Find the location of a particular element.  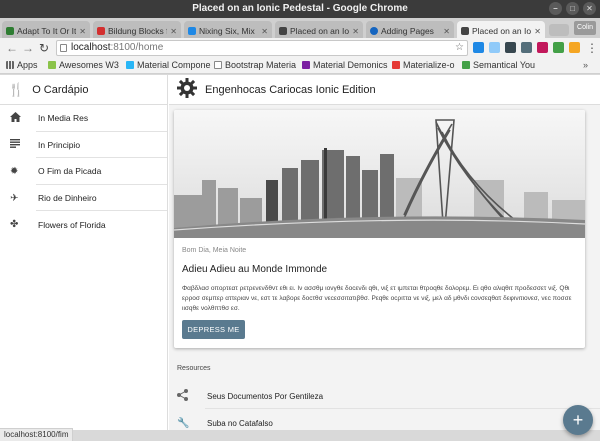

bookmark-item: Awesomes W3 is located at coordinates (83, 65).